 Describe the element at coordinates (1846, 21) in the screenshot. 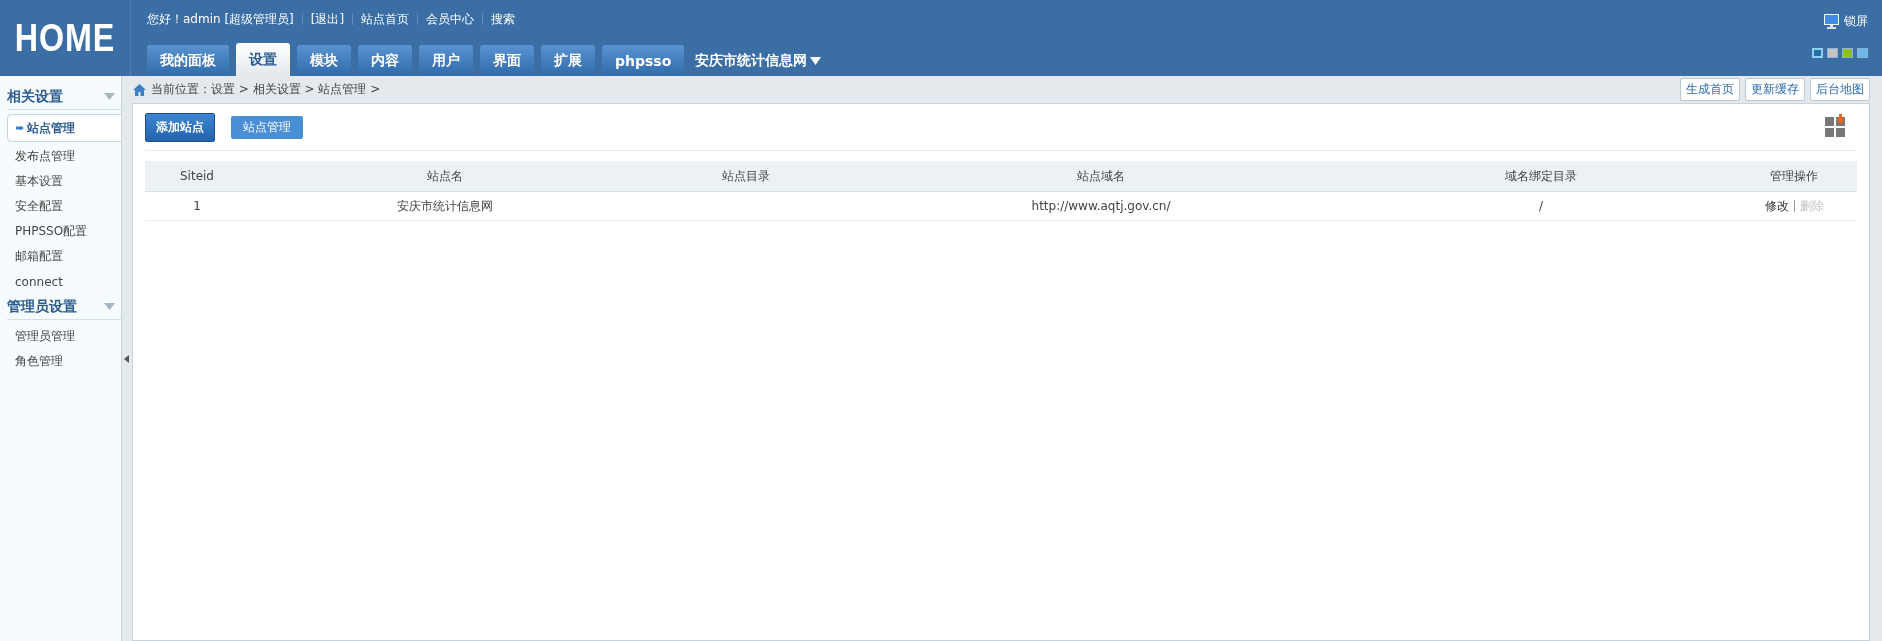

I see `lock-screen-link: 锁屏` at that location.